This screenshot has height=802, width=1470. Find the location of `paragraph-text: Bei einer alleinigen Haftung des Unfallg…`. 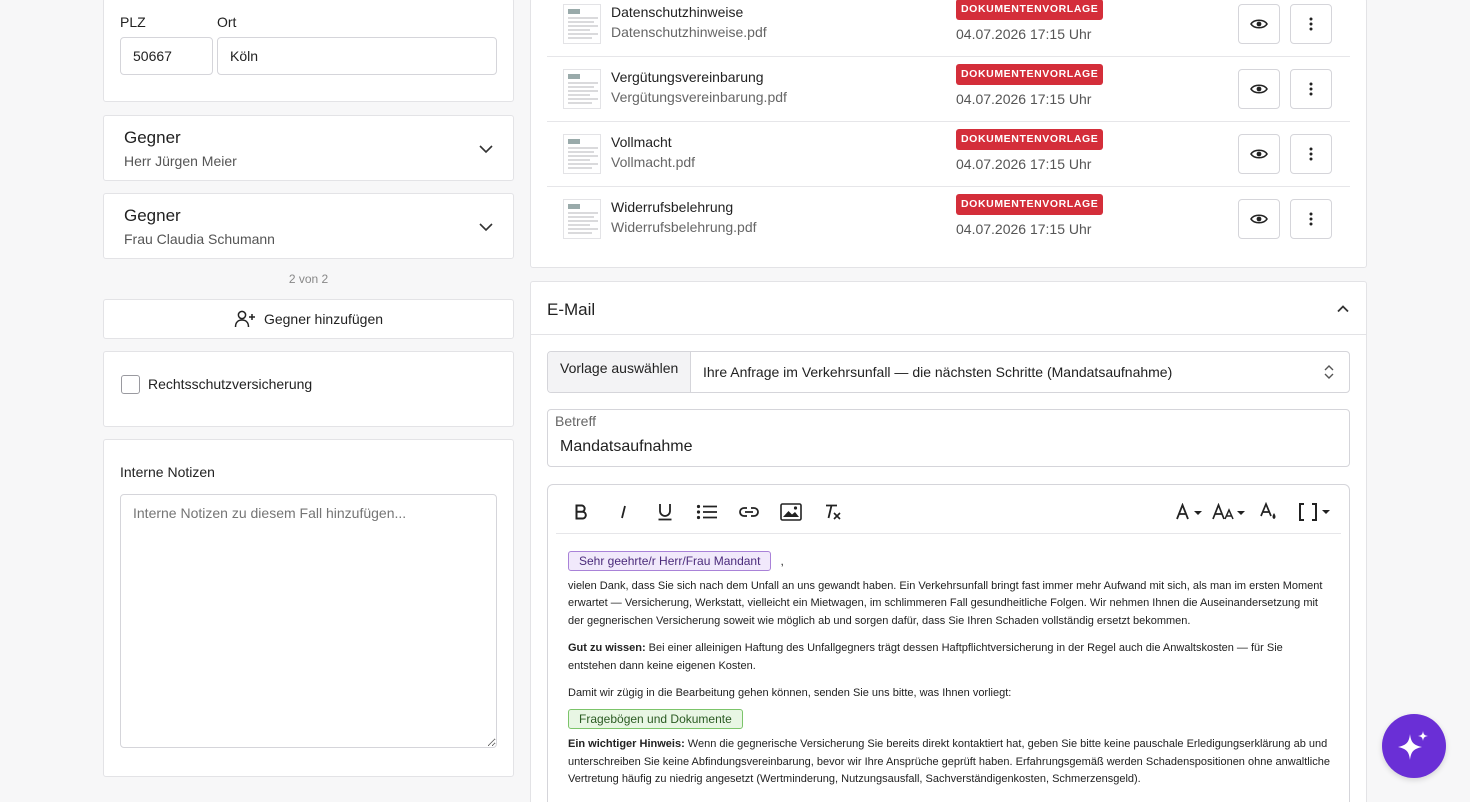

paragraph-text: Bei einer alleinigen Haftung des Unfallg… is located at coordinates (925, 657).